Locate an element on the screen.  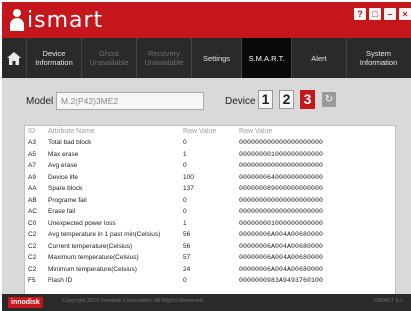
cell-id: A3 is located at coordinates (32, 143).